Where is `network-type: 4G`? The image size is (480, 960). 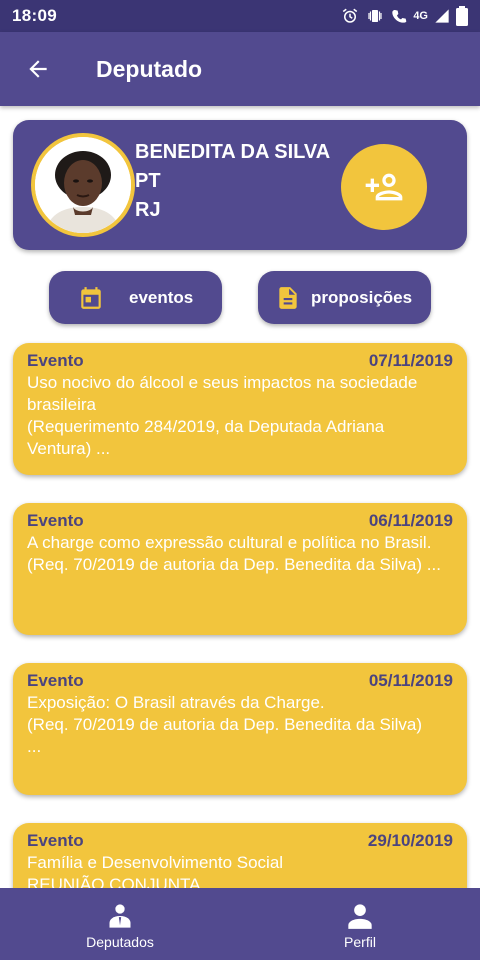 network-type: 4G is located at coordinates (420, 16).